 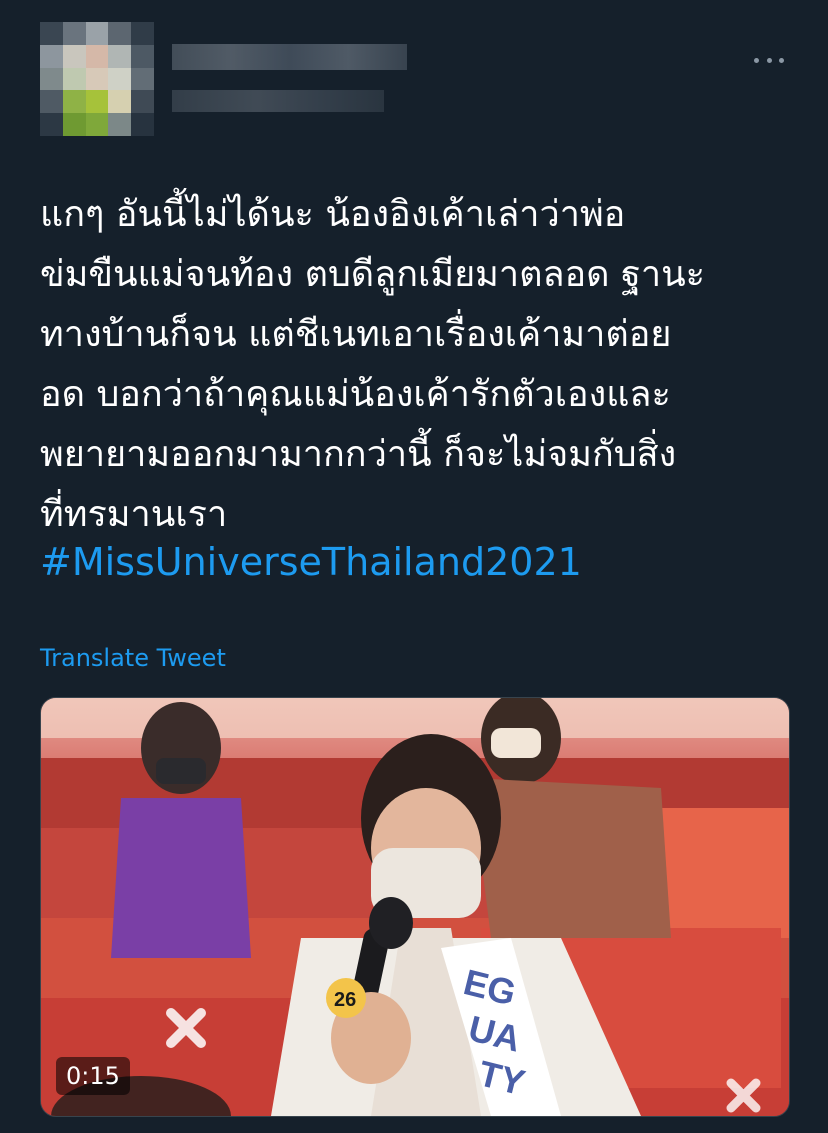 I want to click on video-duration-badge: 0:15, so click(x=93, y=1076).